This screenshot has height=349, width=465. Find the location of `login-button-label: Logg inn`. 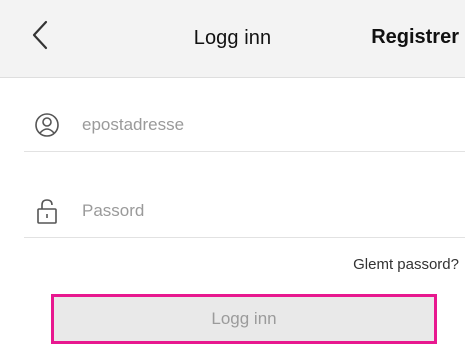

login-button-label: Logg inn is located at coordinates (244, 318).